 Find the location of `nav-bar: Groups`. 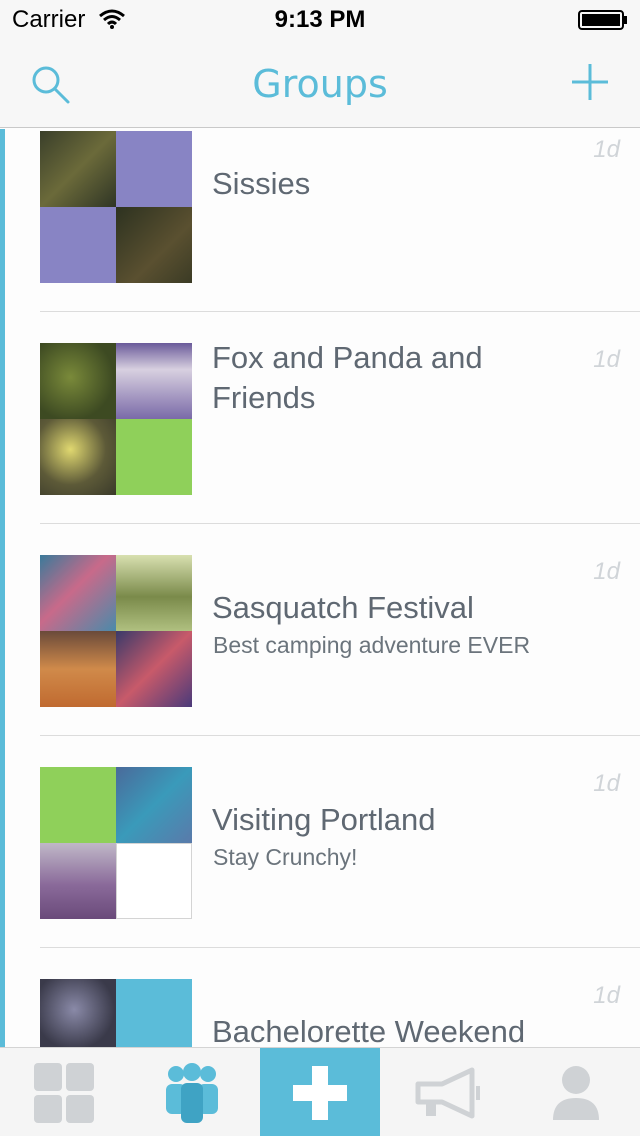

nav-bar: Groups is located at coordinates (320, 84).